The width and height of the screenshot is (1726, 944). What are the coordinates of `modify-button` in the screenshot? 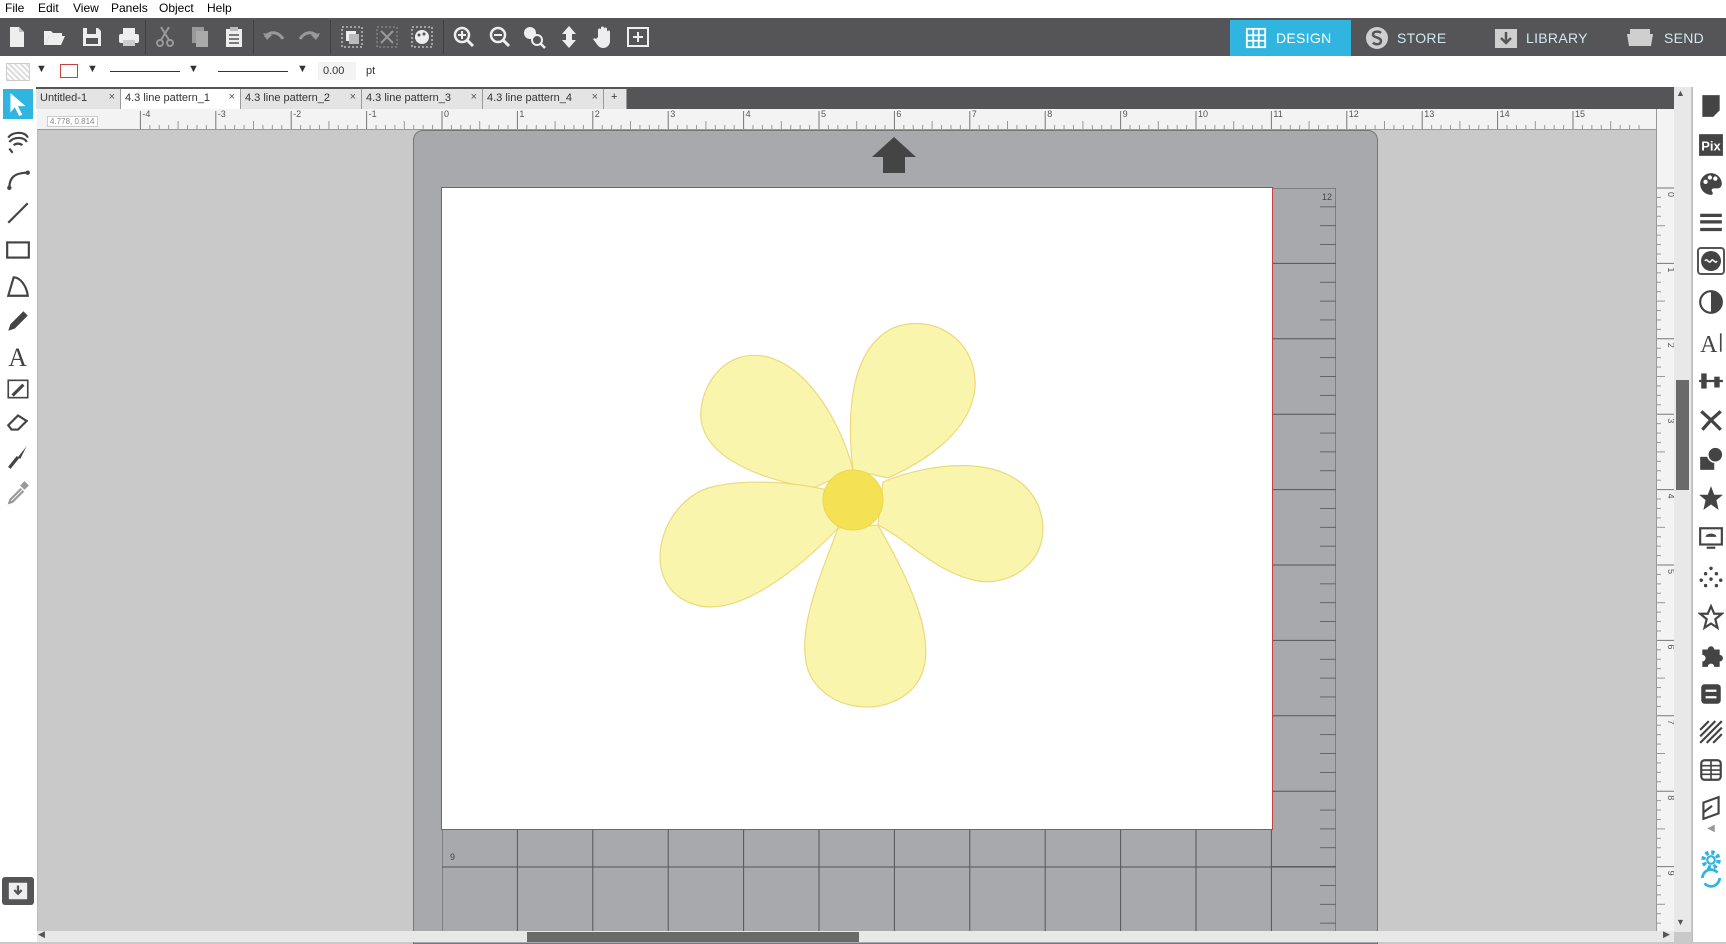 It's located at (1711, 459).